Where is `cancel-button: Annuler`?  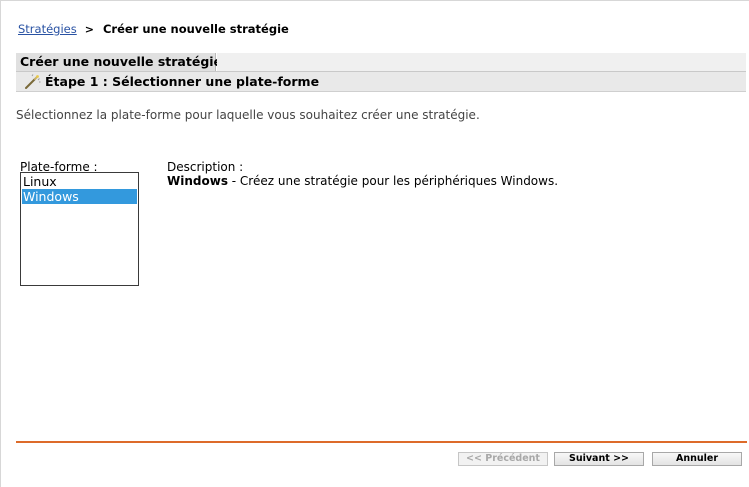
cancel-button: Annuler is located at coordinates (697, 459).